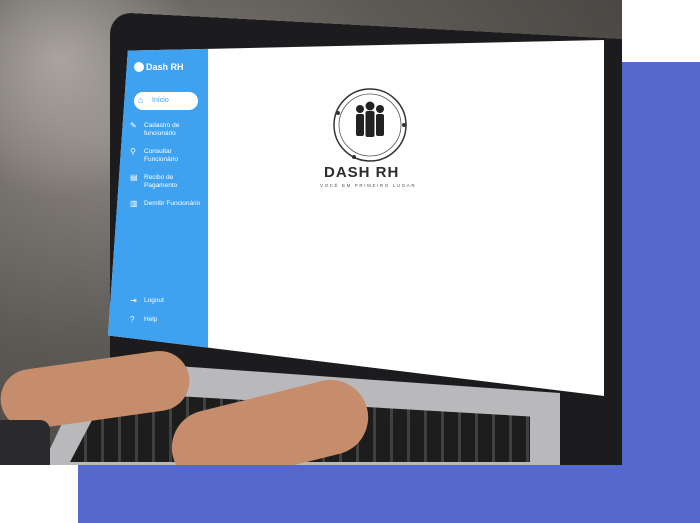 This screenshot has height=523, width=700. I want to click on sidebar-item-label: Início, so click(160, 100).